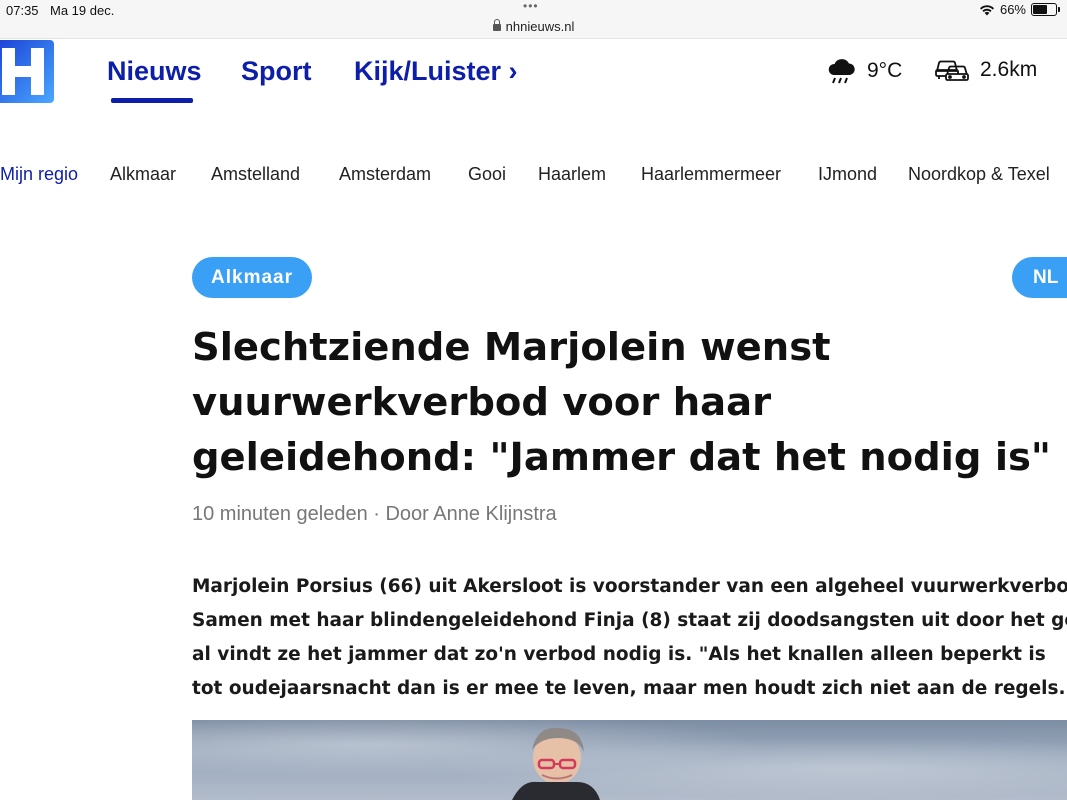  I want to click on traffic-cars-icon, so click(952, 70).